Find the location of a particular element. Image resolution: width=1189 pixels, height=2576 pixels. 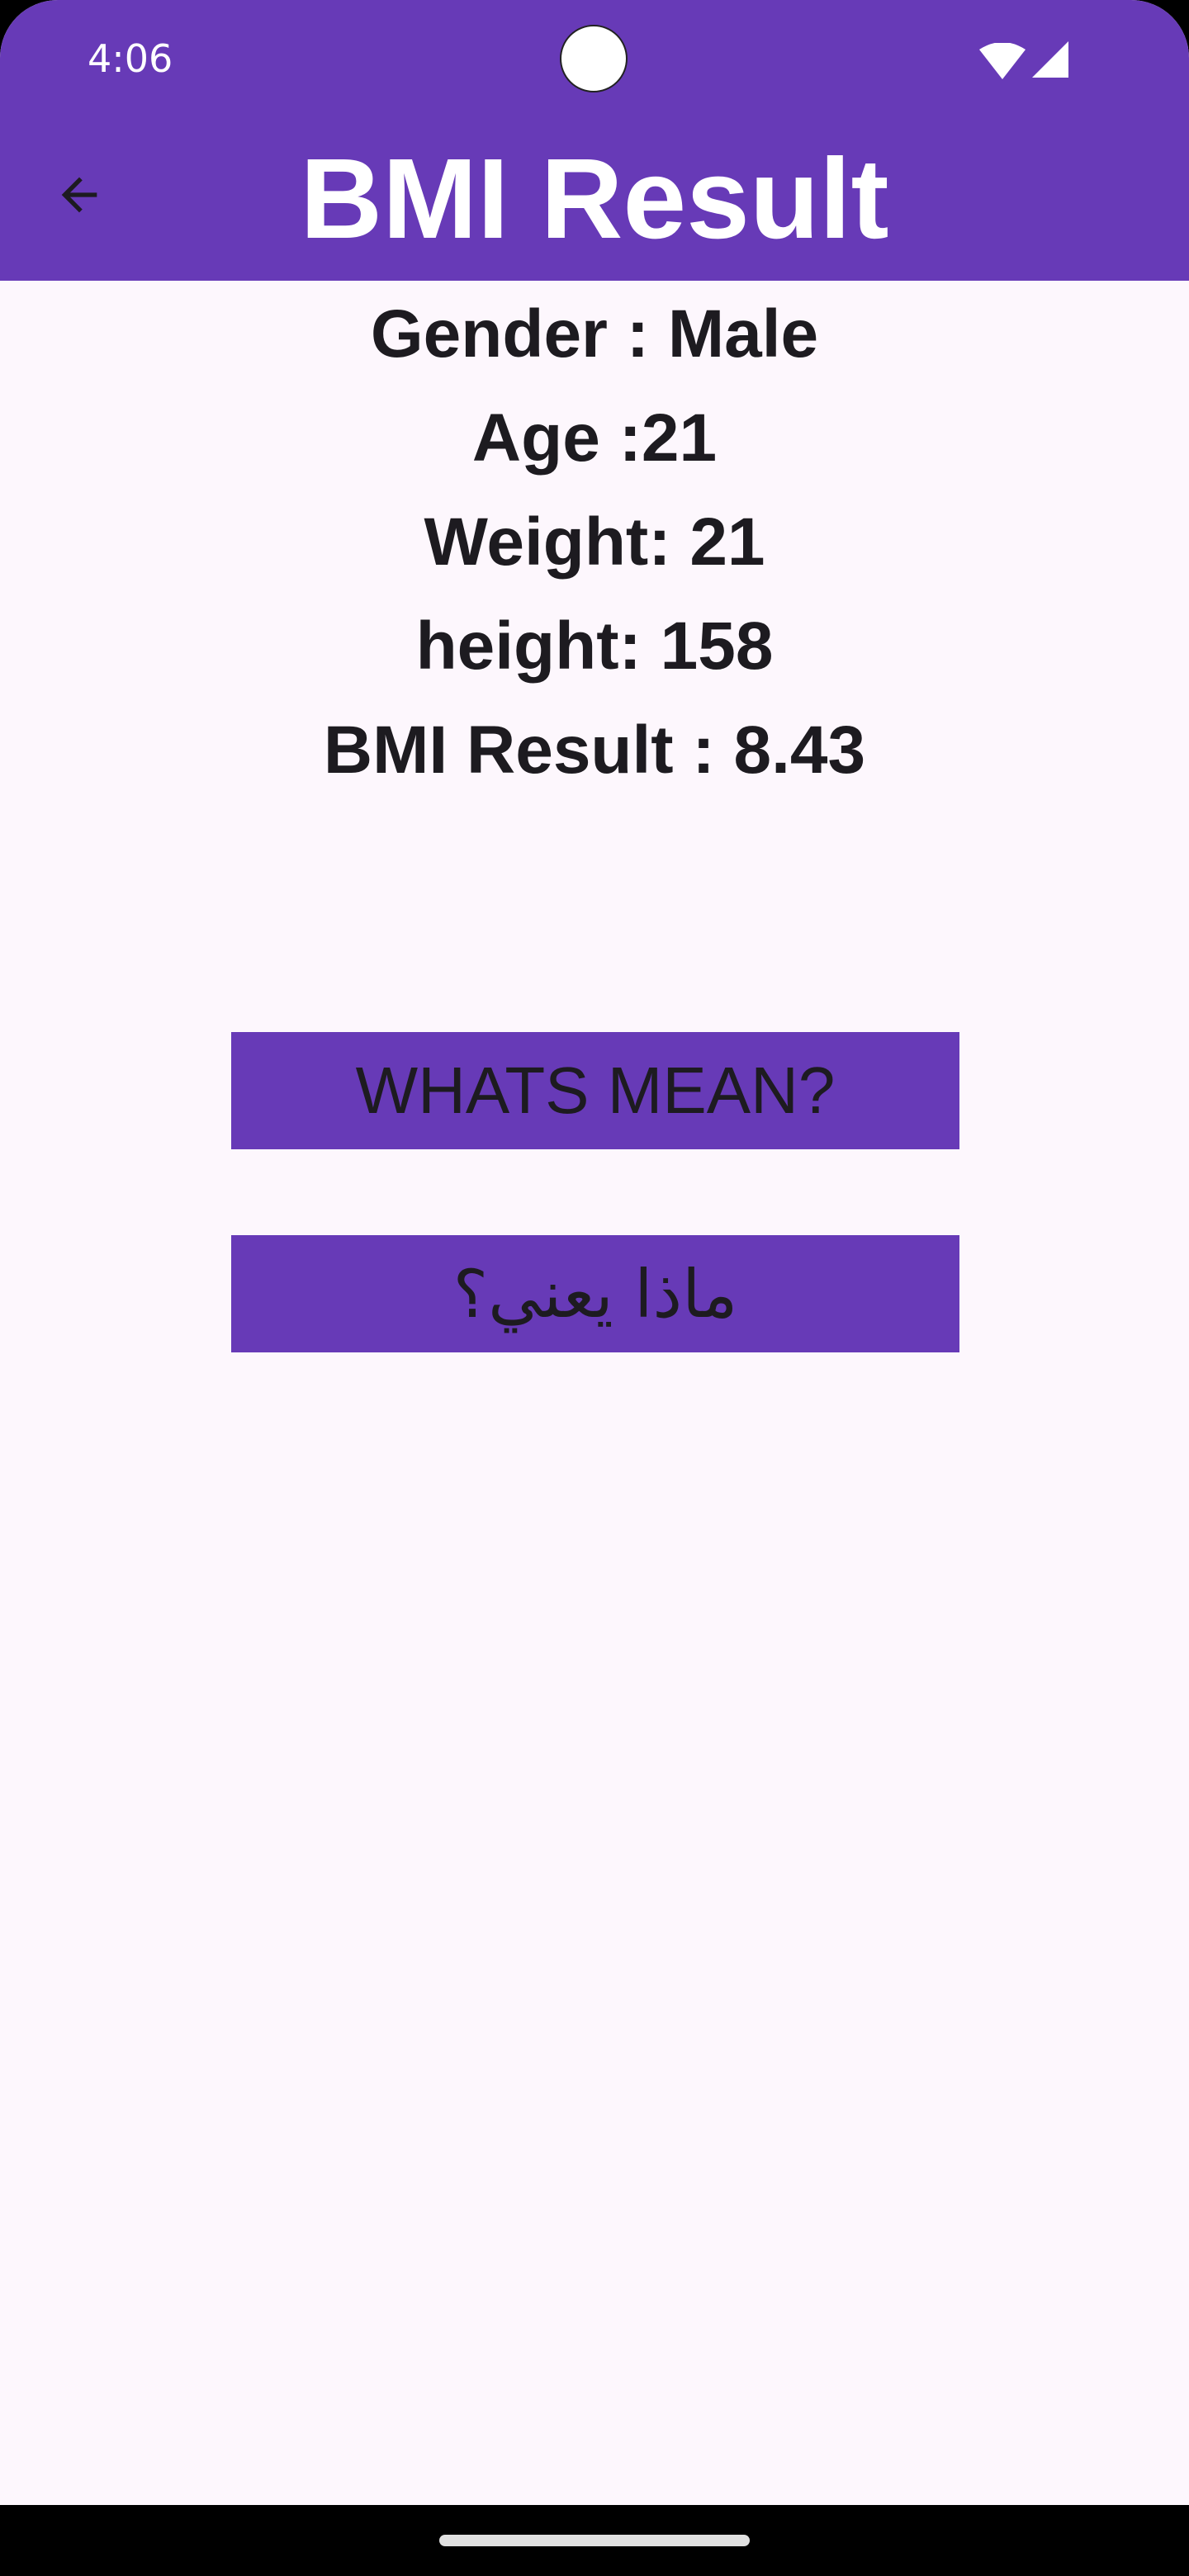

weight-text: Weight: 21 is located at coordinates (594, 542).